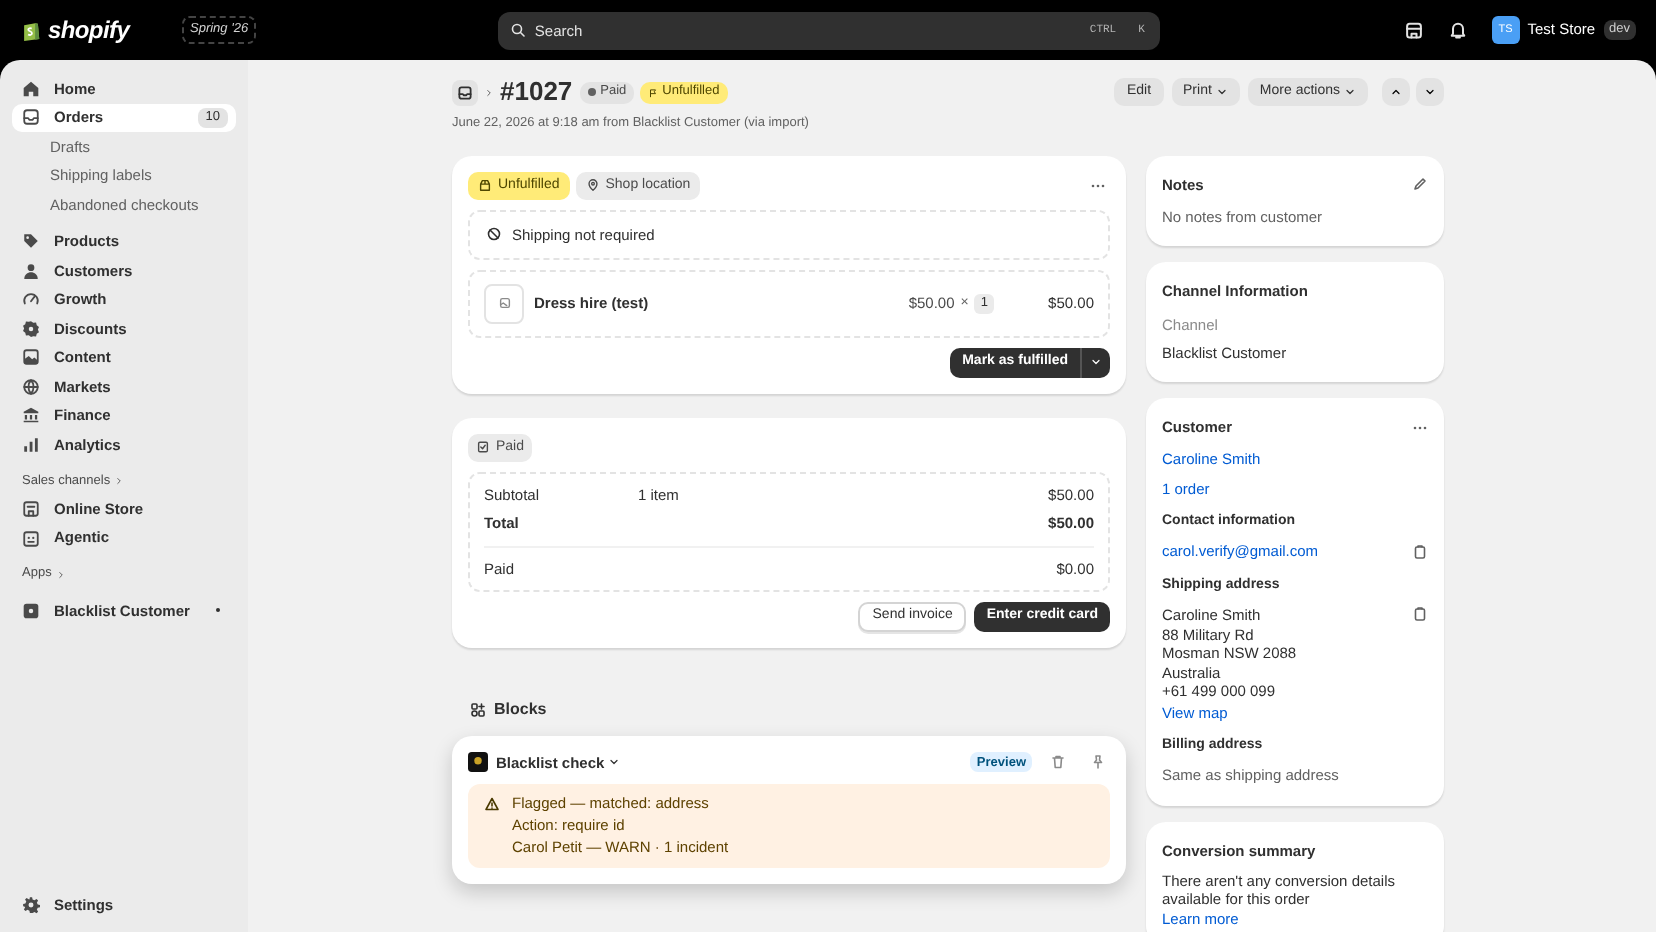 This screenshot has width=1656, height=932. Describe the element at coordinates (653, 92) in the screenshot. I see `flag-icon` at that location.